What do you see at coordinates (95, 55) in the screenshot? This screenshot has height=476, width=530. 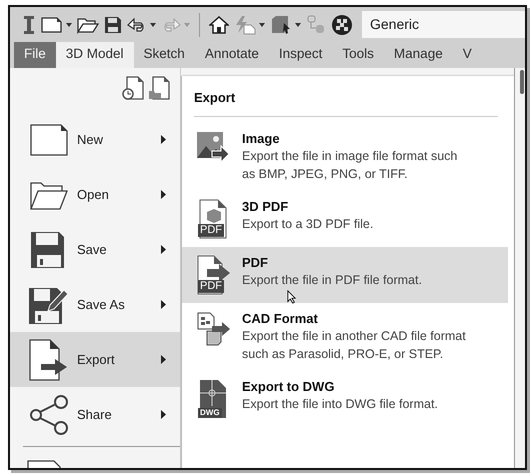 I see `ribbon-tab: 3D Model` at bounding box center [95, 55].